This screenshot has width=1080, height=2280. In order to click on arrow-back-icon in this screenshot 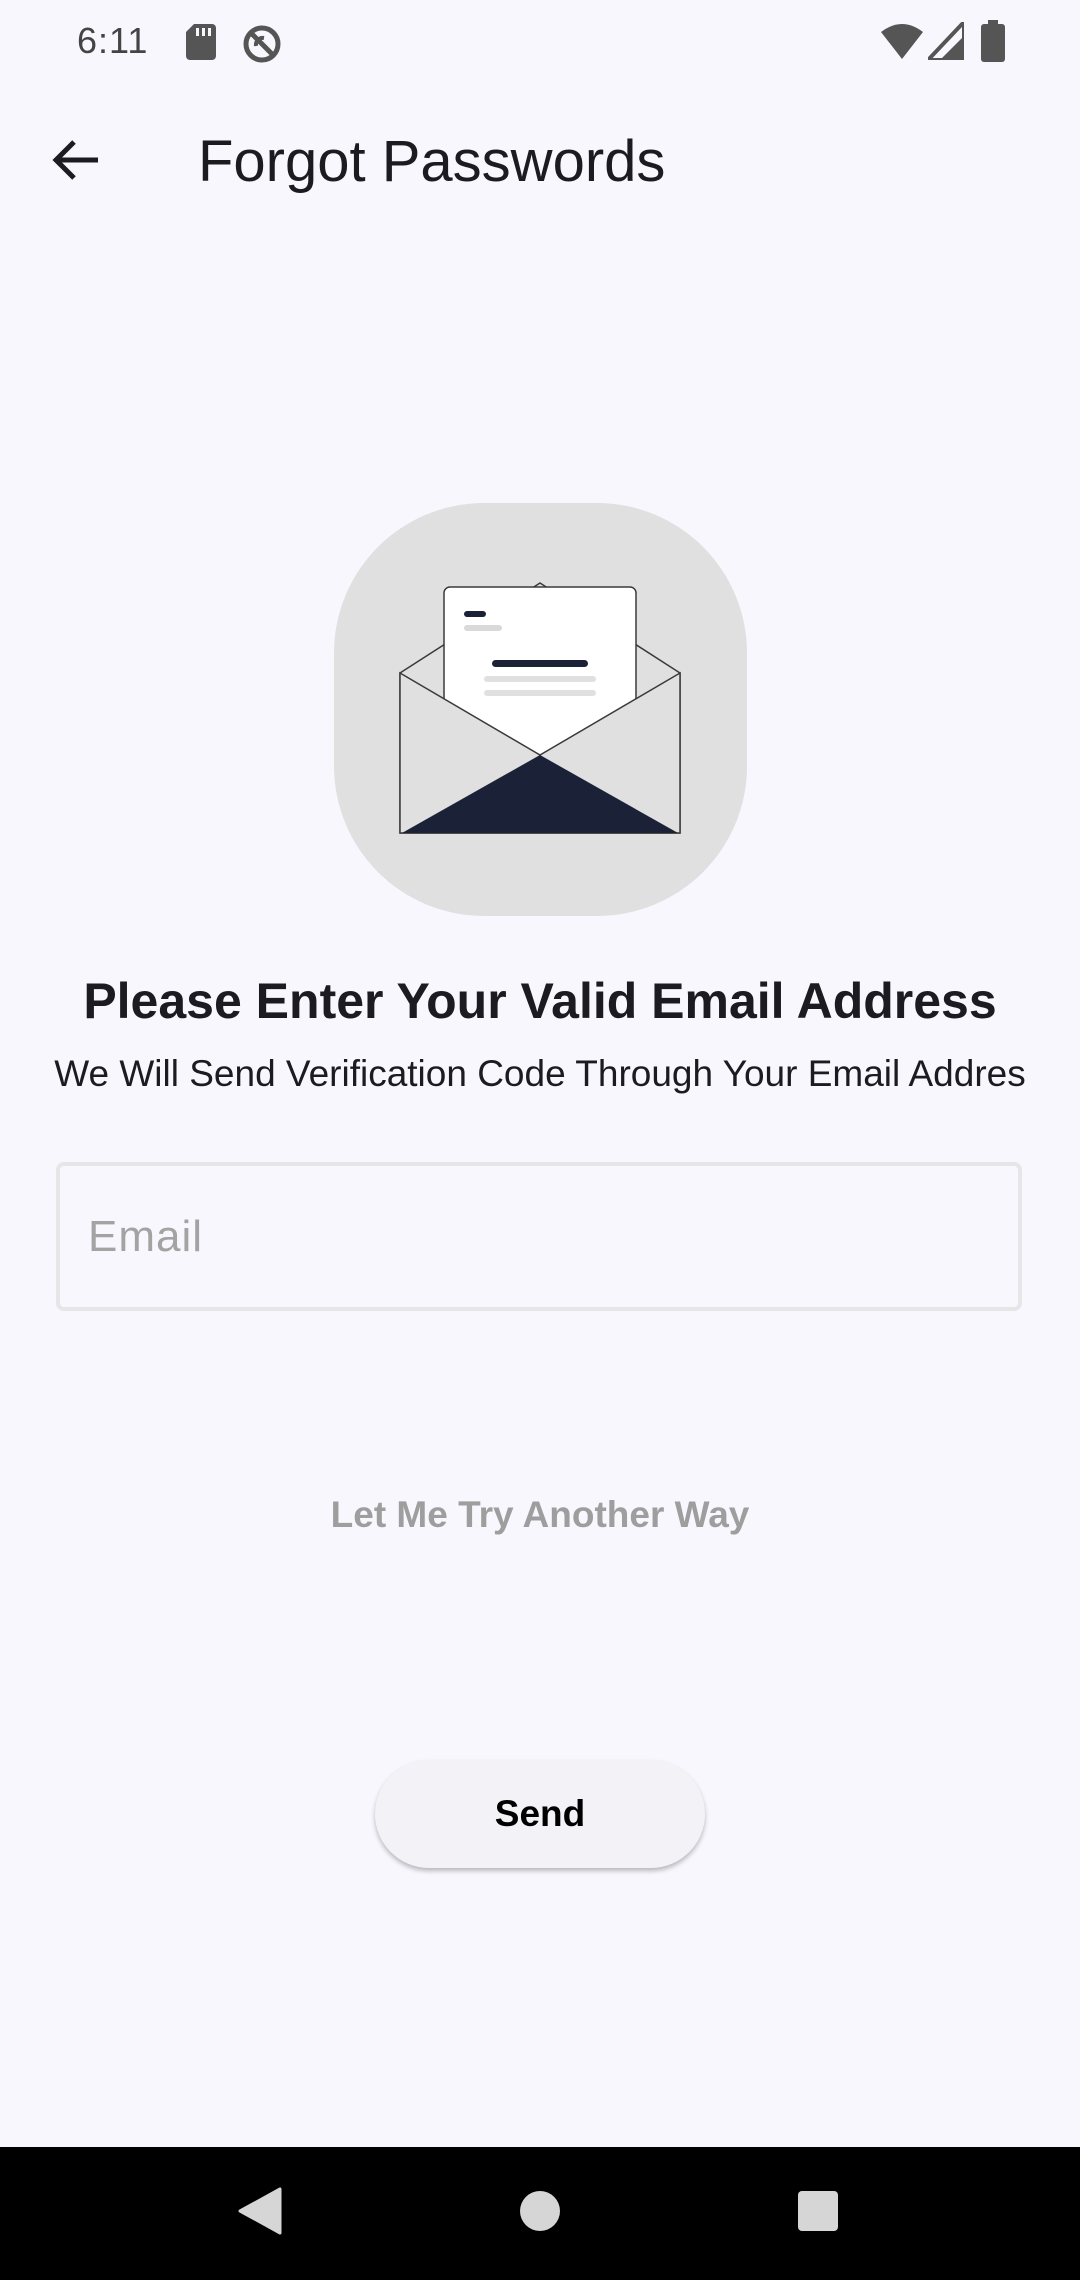, I will do `click(76, 162)`.